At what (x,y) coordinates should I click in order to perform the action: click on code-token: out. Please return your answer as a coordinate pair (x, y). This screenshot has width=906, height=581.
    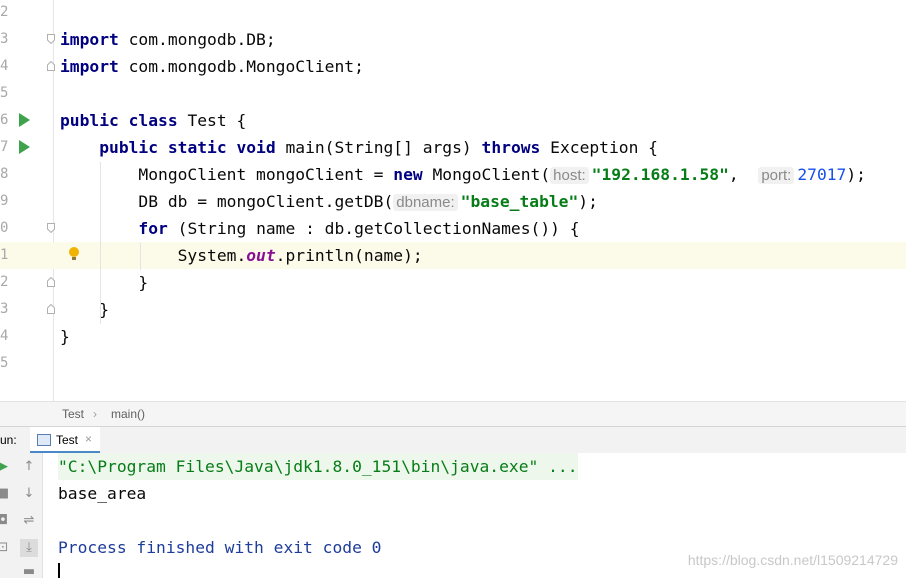
    Looking at the image, I should click on (261, 255).